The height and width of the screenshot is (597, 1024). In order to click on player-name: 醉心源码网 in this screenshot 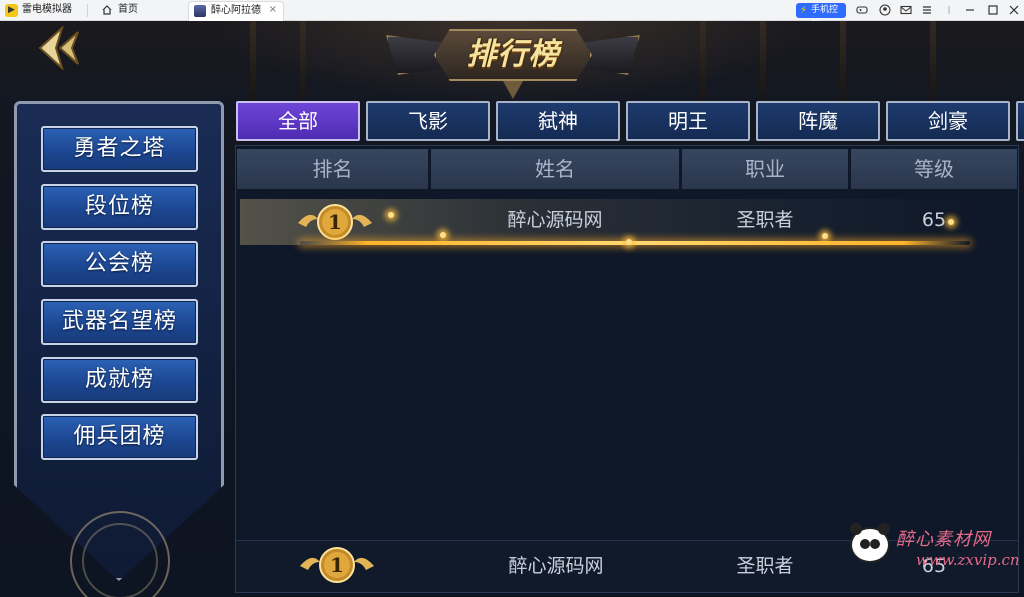, I will do `click(555, 220)`.